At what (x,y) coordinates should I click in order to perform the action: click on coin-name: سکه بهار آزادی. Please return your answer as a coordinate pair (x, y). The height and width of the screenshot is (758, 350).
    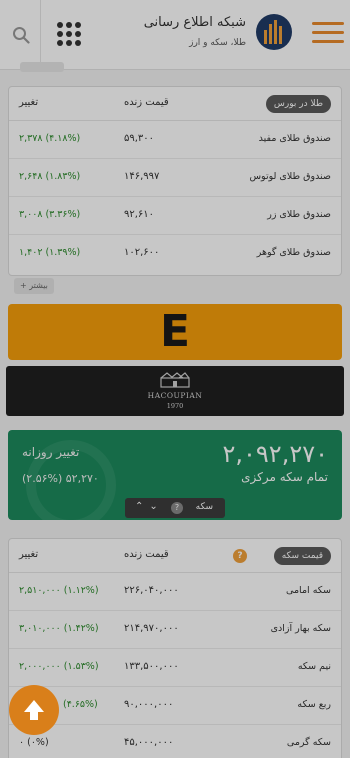
    Looking at the image, I should click on (300, 628).